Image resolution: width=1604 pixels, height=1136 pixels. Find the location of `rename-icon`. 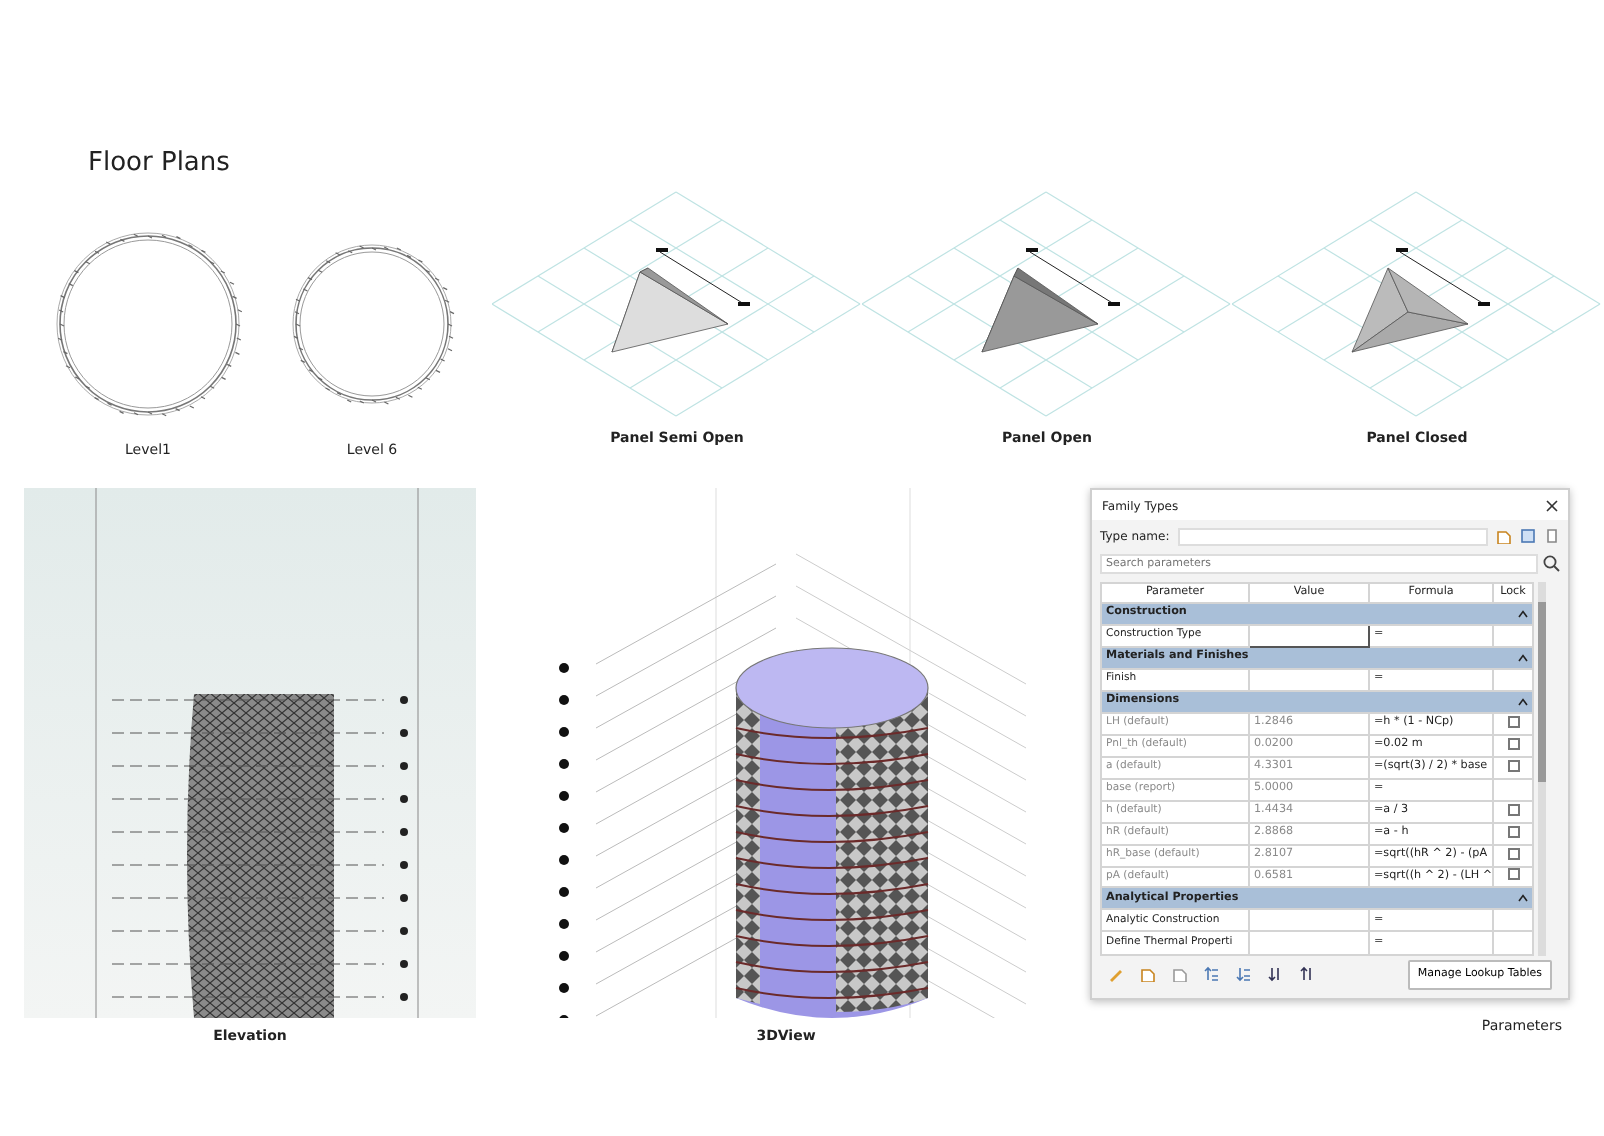

rename-icon is located at coordinates (1528, 536).